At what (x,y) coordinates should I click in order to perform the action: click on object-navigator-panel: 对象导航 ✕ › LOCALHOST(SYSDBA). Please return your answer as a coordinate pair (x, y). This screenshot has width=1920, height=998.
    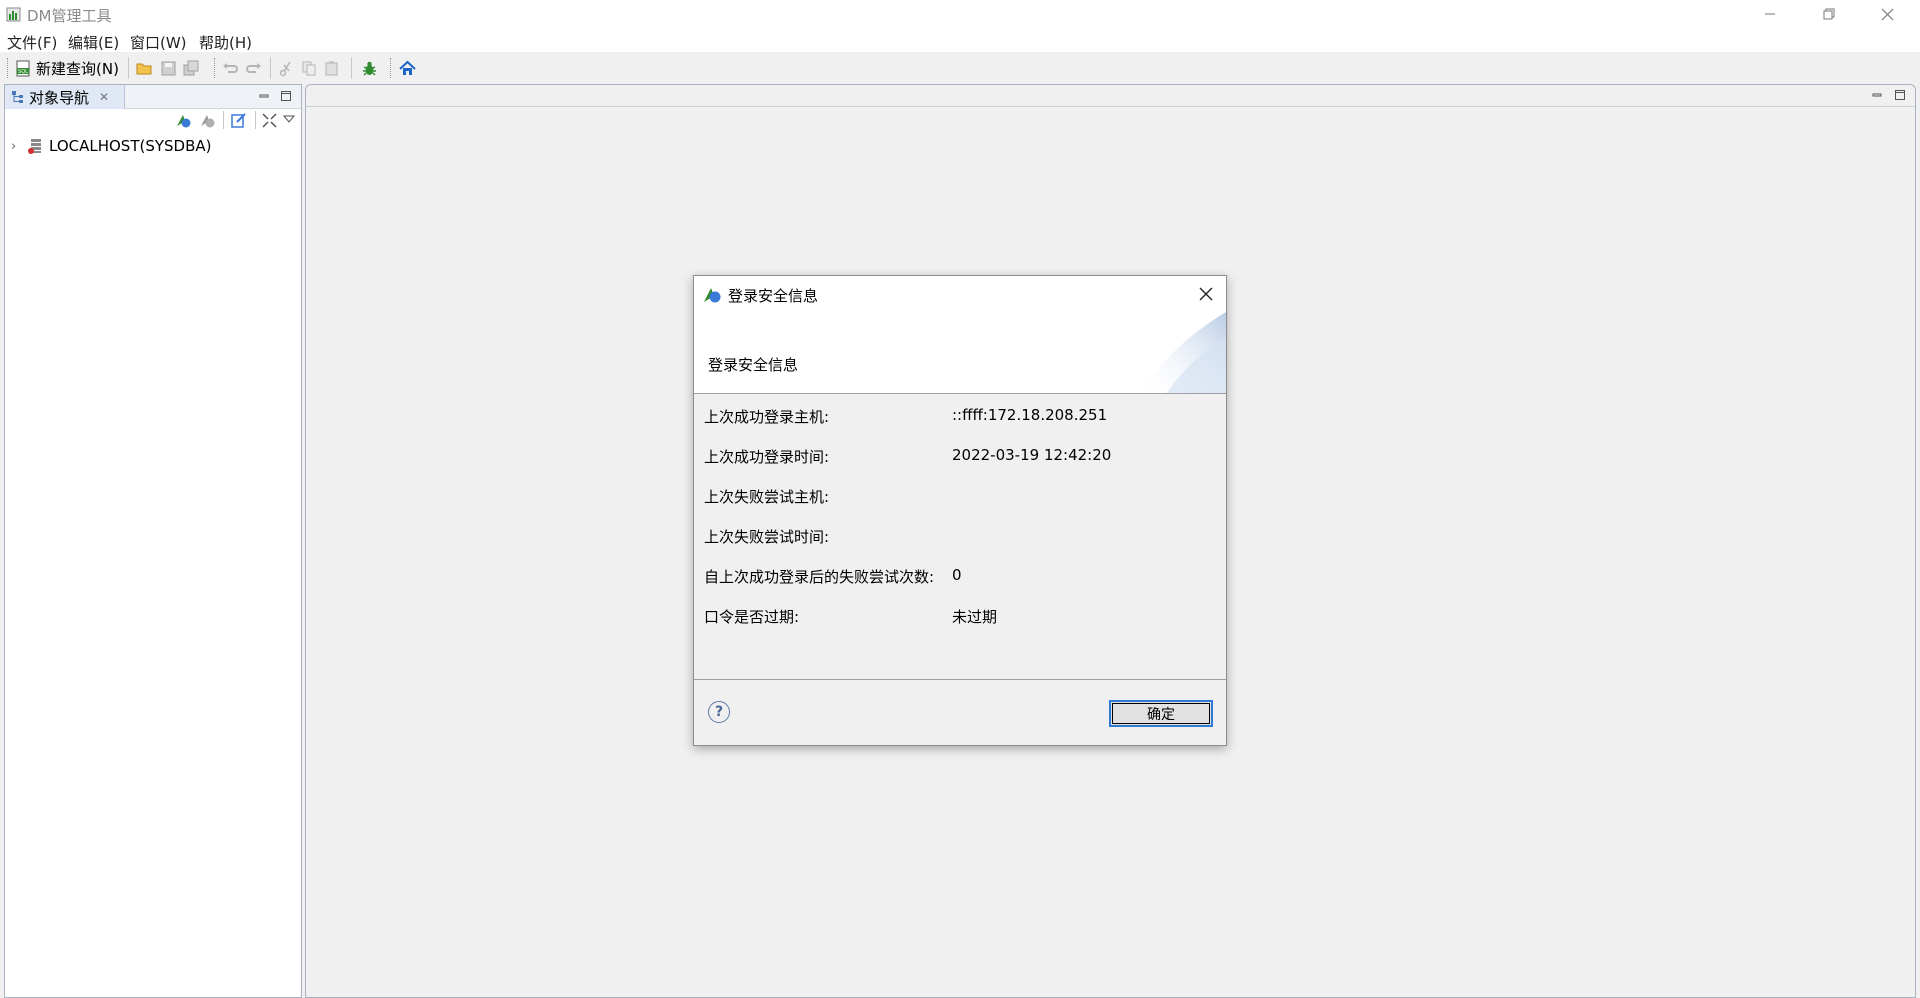
    Looking at the image, I should click on (153, 541).